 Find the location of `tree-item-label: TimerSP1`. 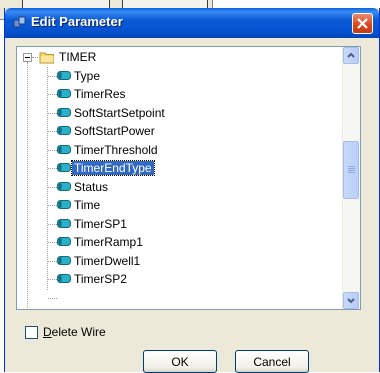

tree-item-label: TimerSP1 is located at coordinates (100, 224).